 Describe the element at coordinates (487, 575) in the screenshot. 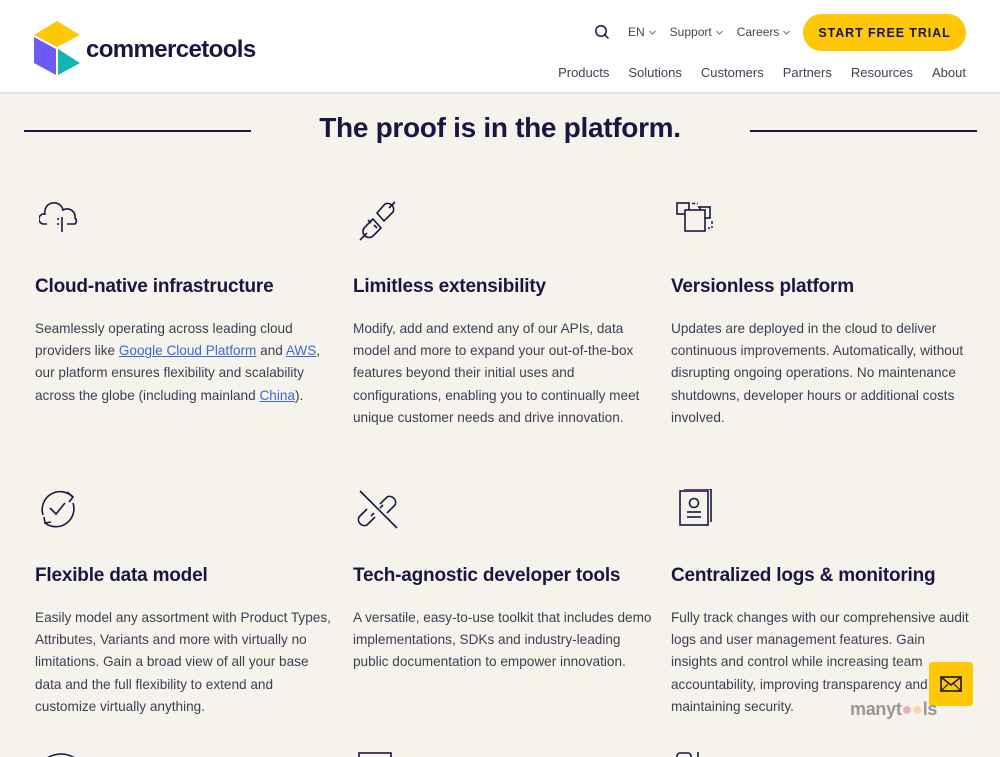

I see `feature-title: Tech-agnostic developer tools` at that location.